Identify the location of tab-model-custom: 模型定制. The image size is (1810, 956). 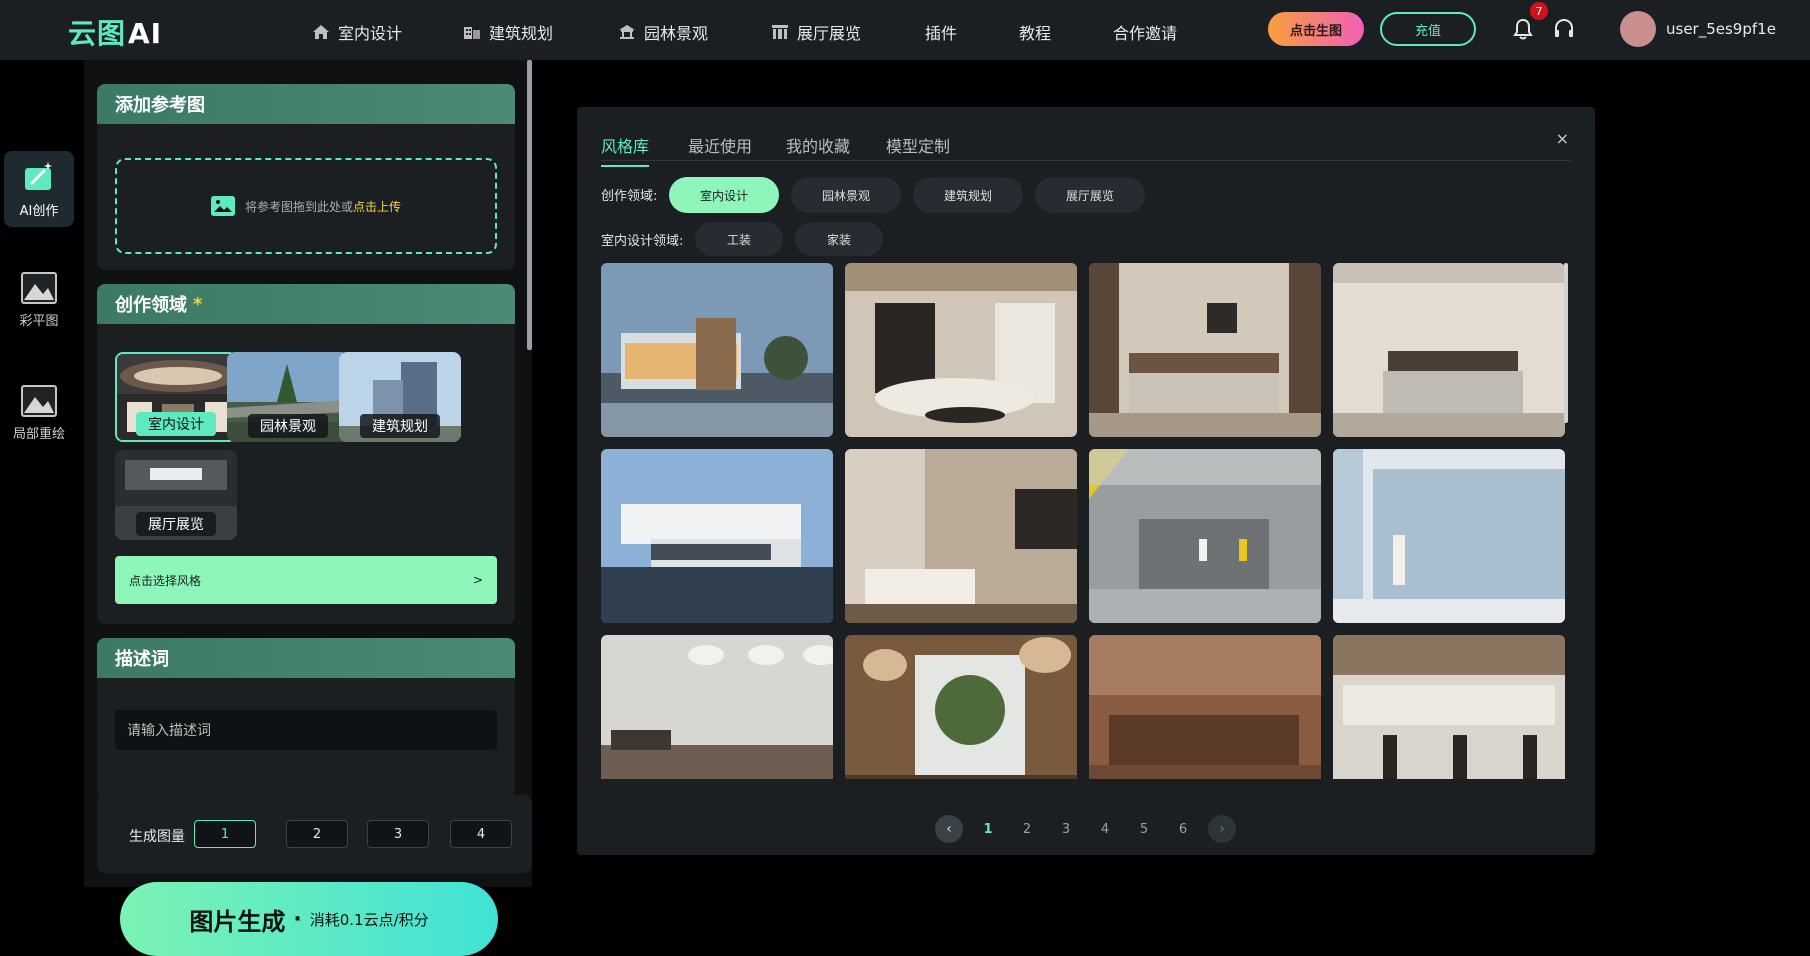
(918, 145).